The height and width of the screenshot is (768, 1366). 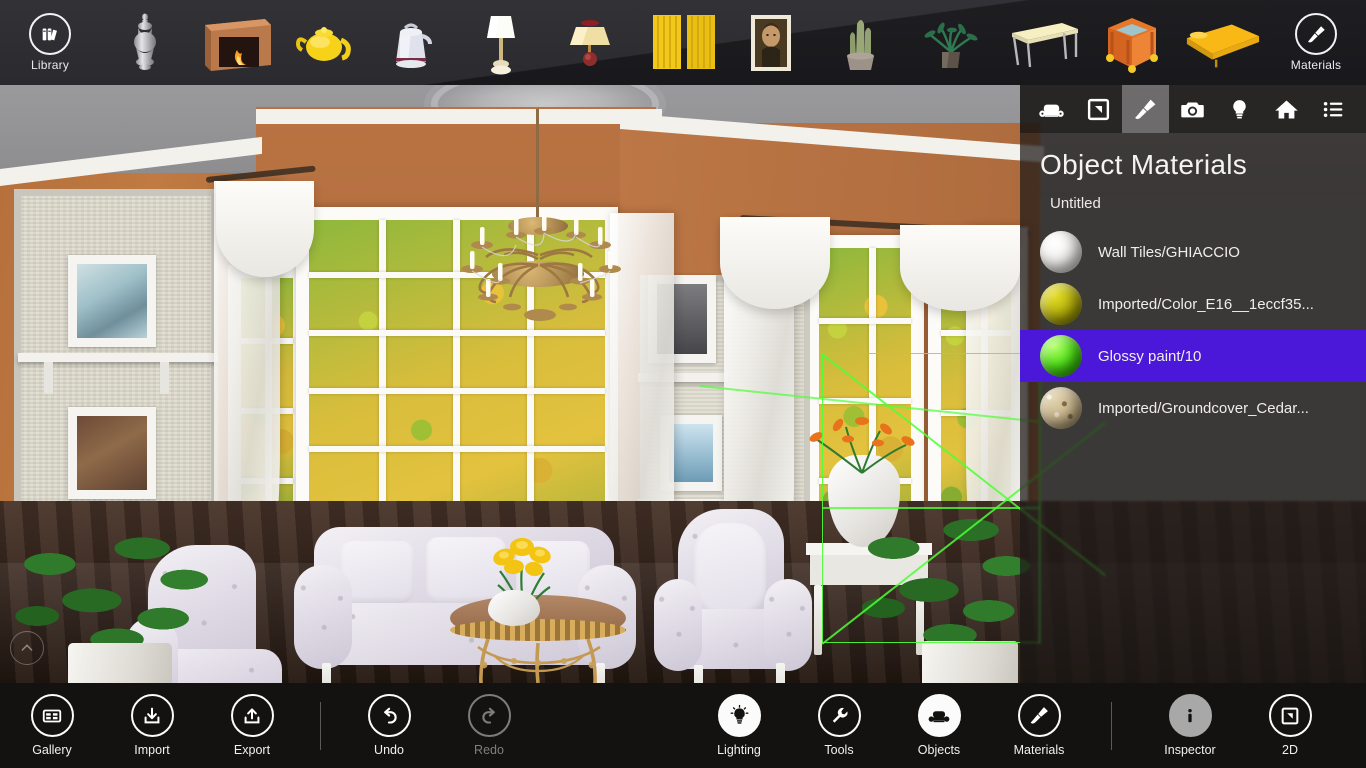 What do you see at coordinates (939, 750) in the screenshot?
I see `objects-label: Objects` at bounding box center [939, 750].